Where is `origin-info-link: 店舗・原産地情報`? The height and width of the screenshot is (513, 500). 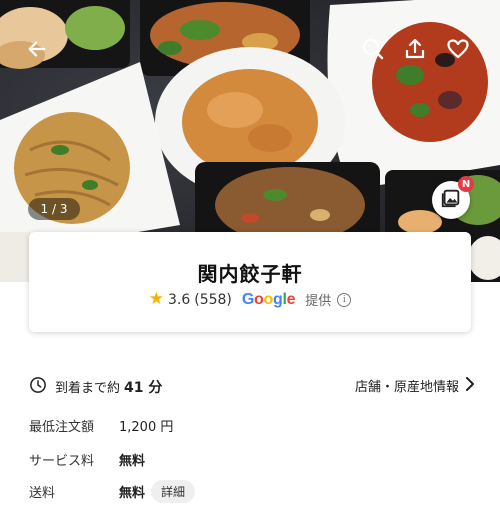
origin-info-link: 店舗・原産地情報 is located at coordinates (415, 385).